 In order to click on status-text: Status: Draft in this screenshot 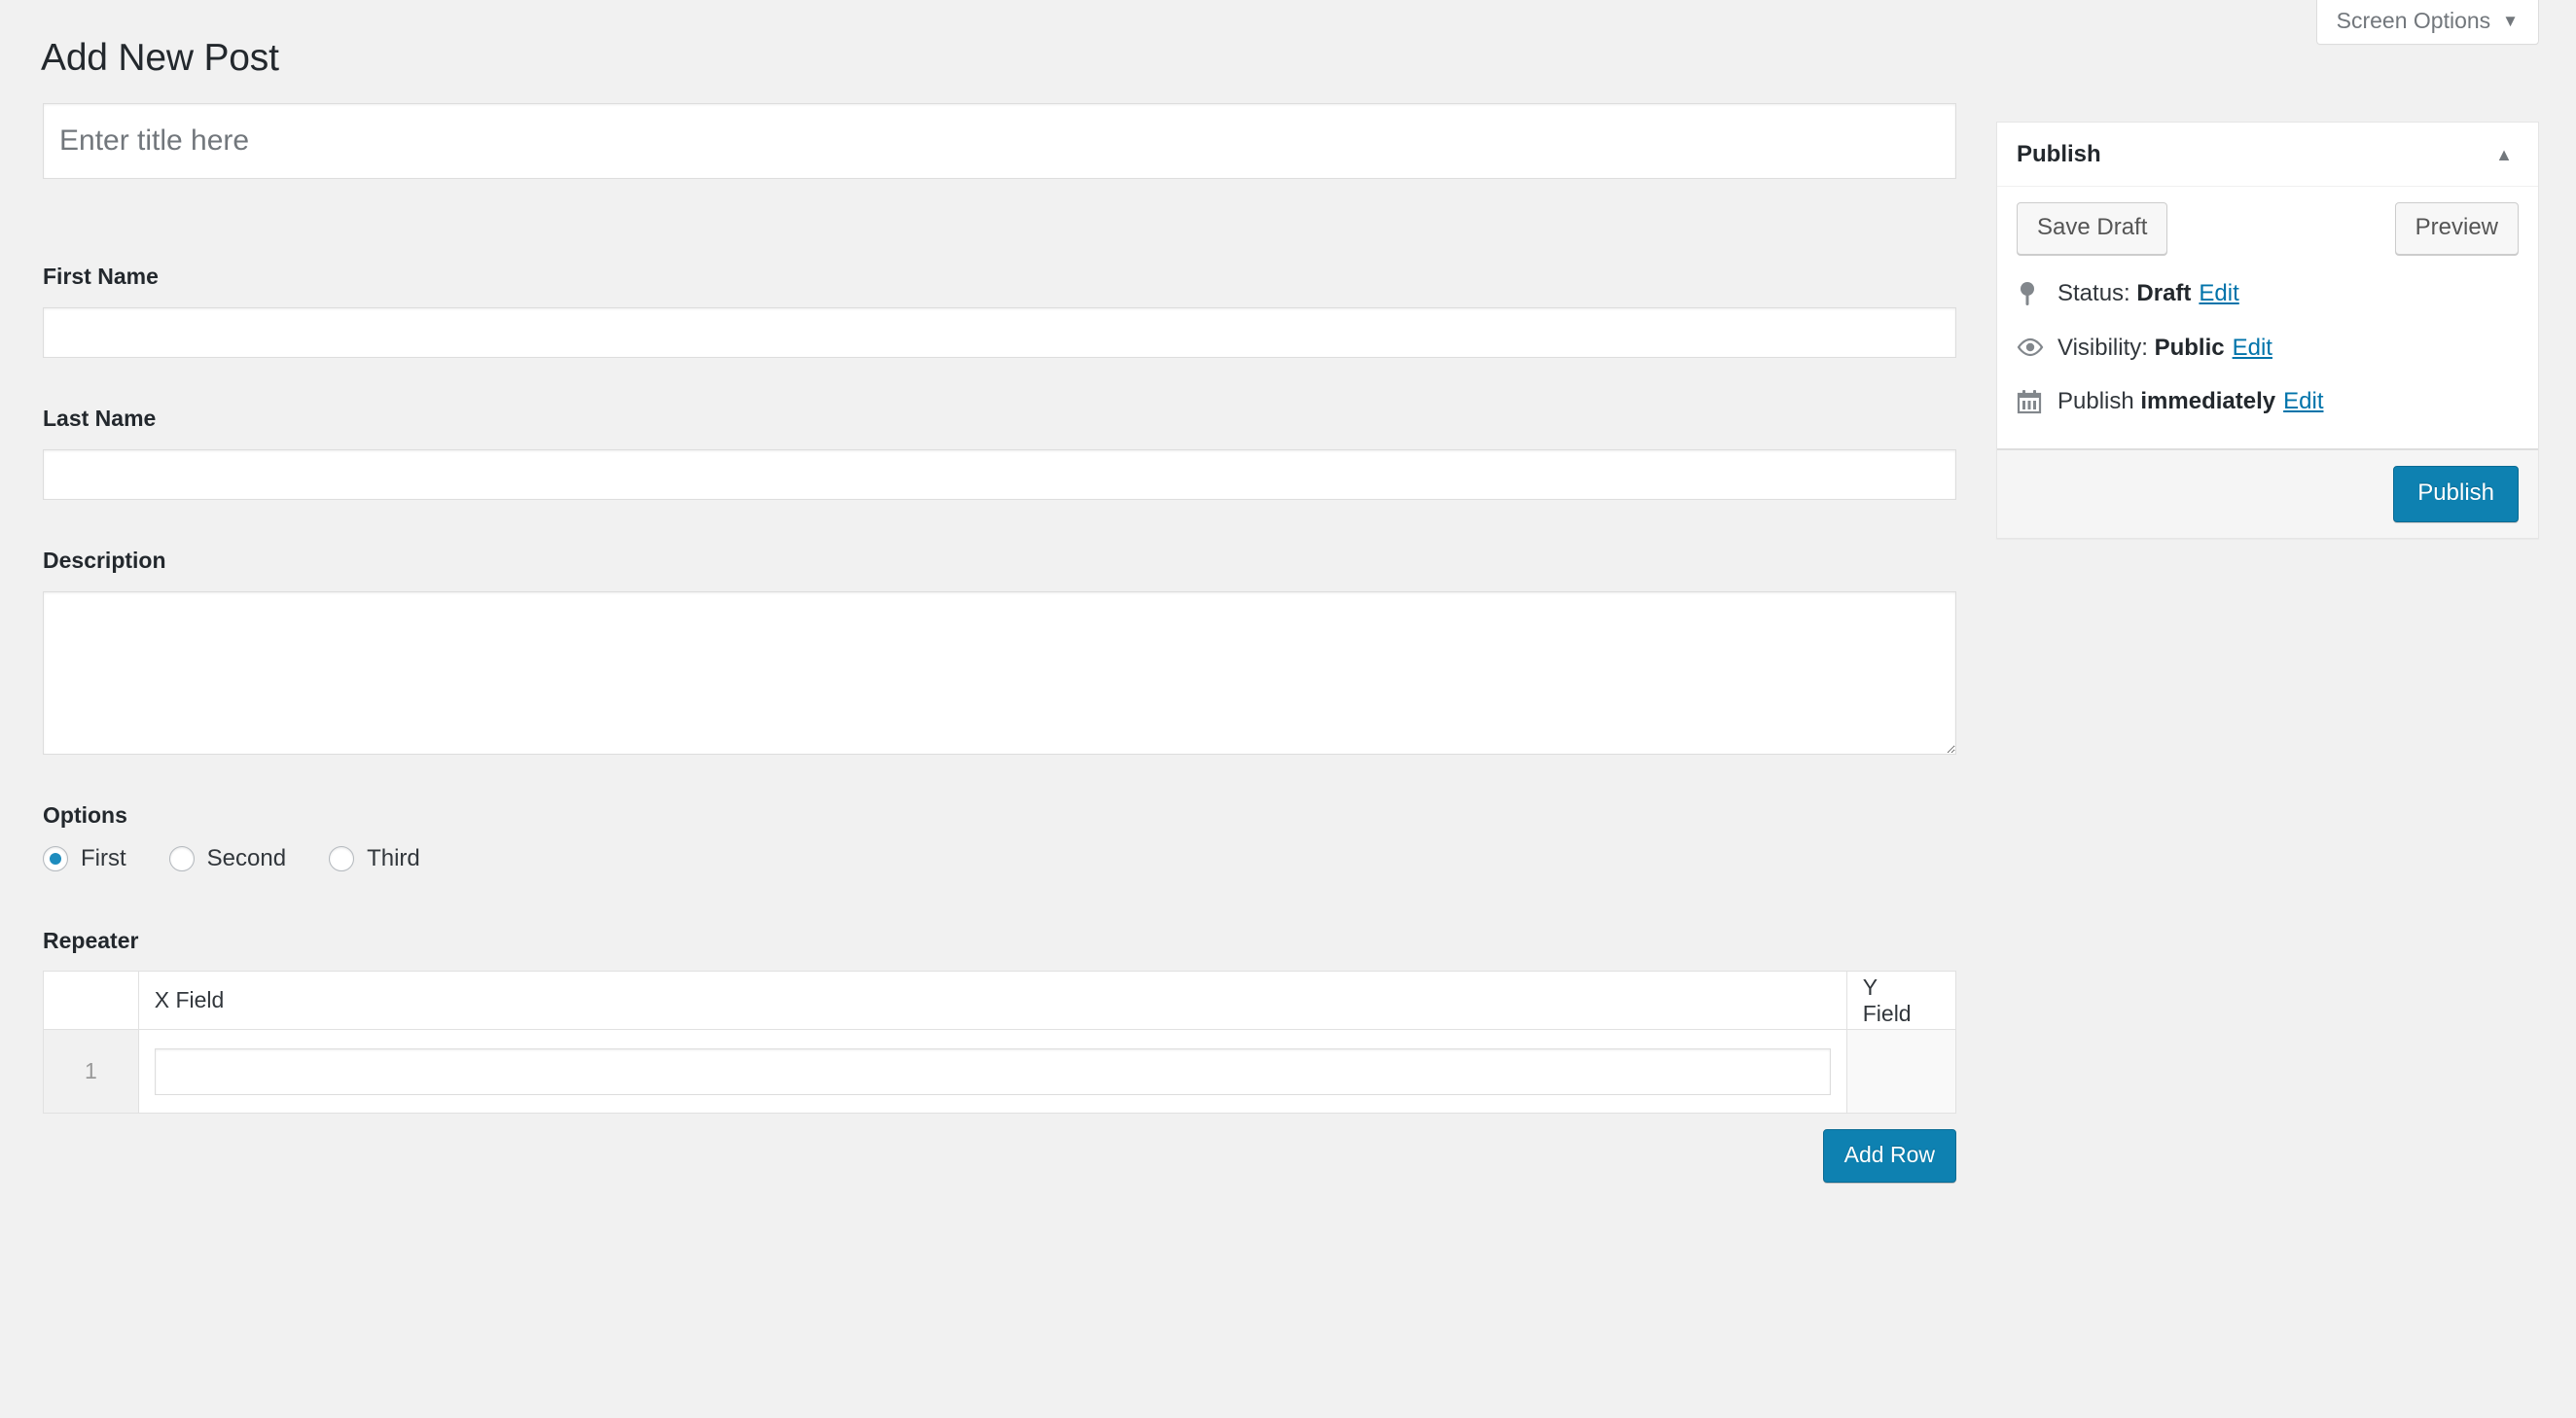, I will do `click(2124, 293)`.